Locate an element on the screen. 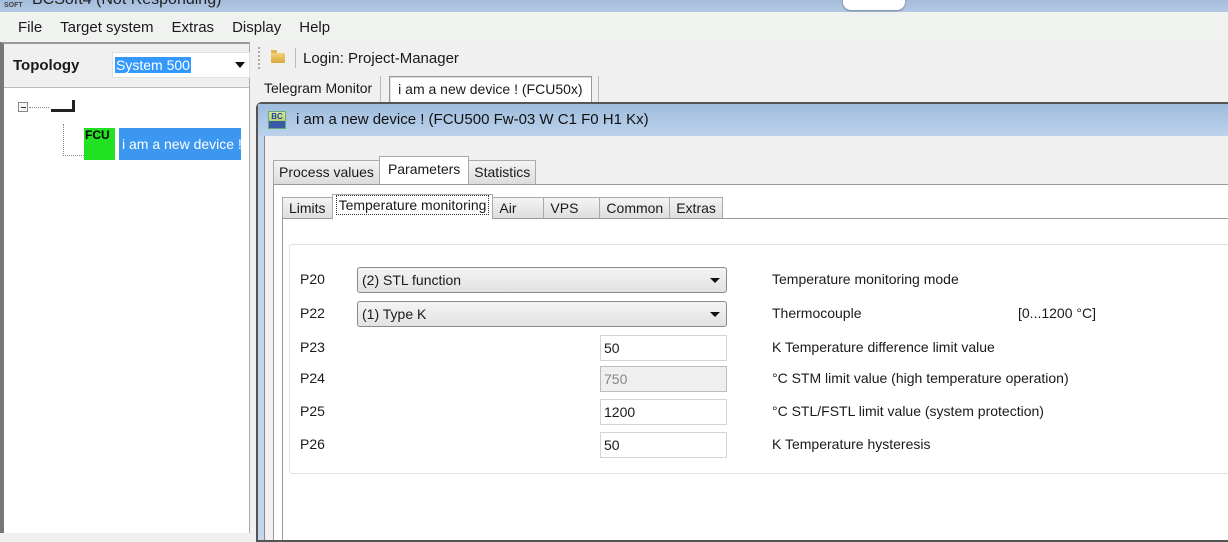 The image size is (1228, 542). param-id: P23 is located at coordinates (312, 347).